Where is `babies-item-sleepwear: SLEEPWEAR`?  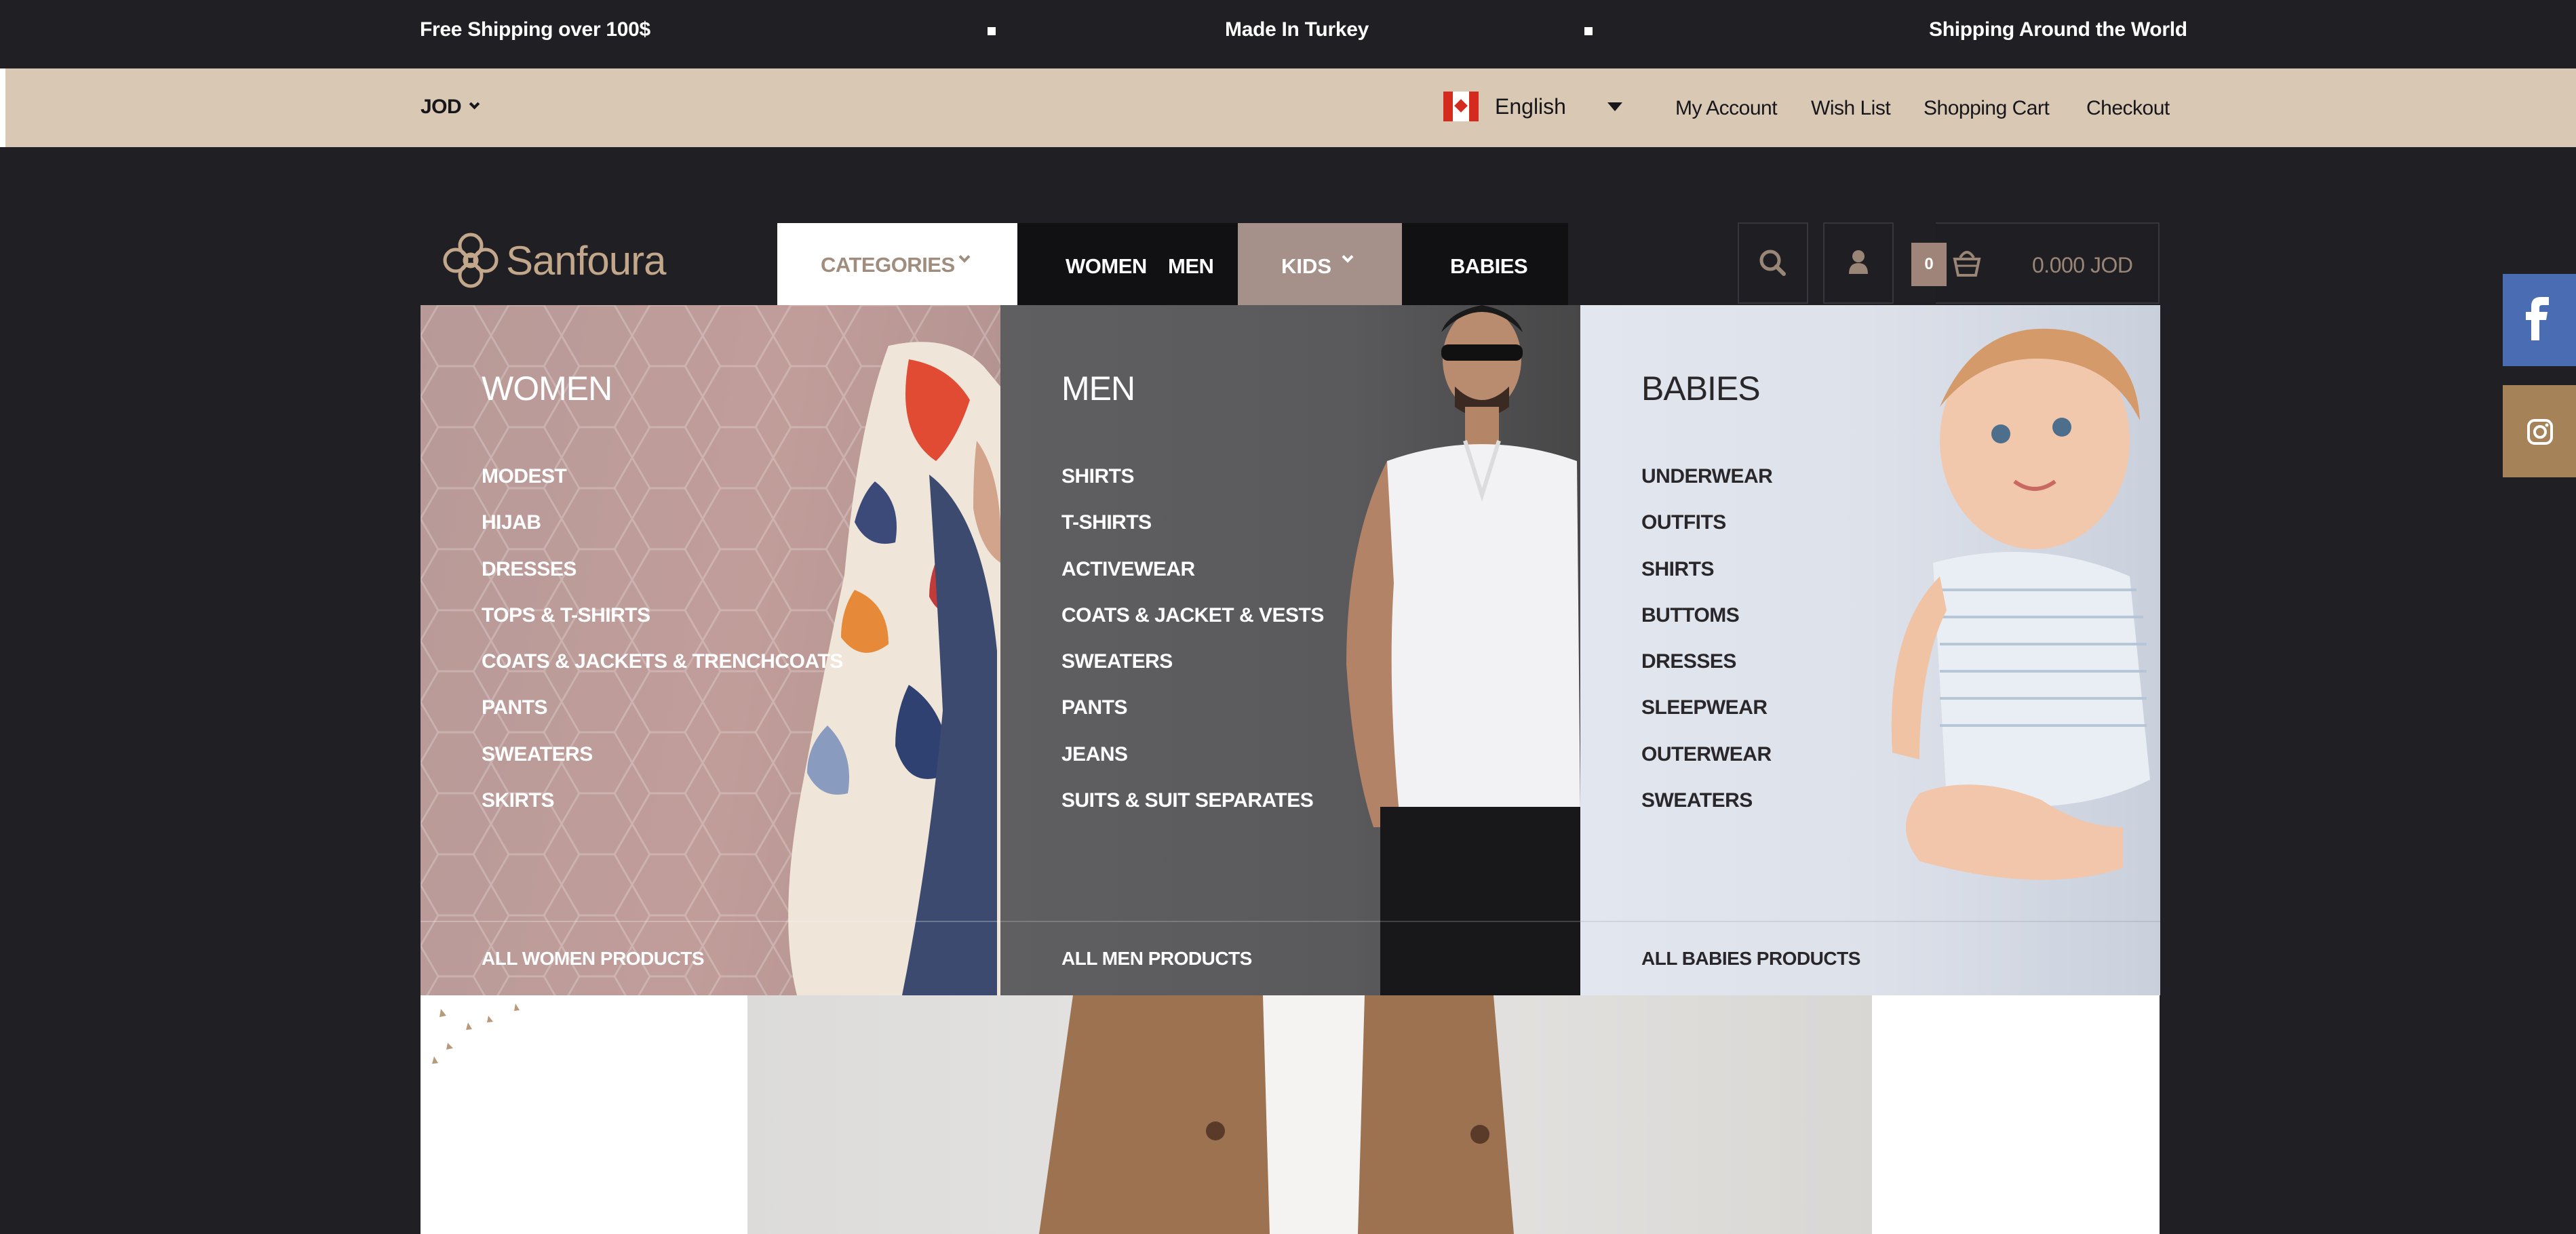 babies-item-sleepwear: SLEEPWEAR is located at coordinates (1706, 719).